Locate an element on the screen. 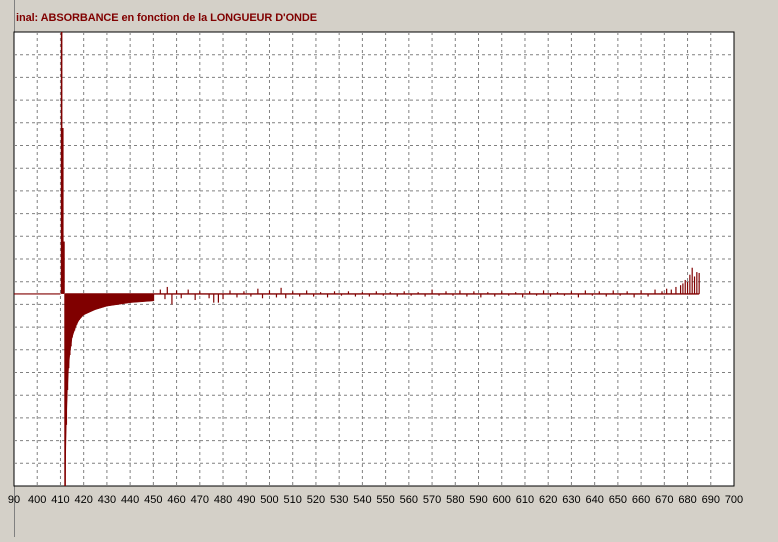 This screenshot has width=778, height=542. x-tick-label: 480 is located at coordinates (223, 500).